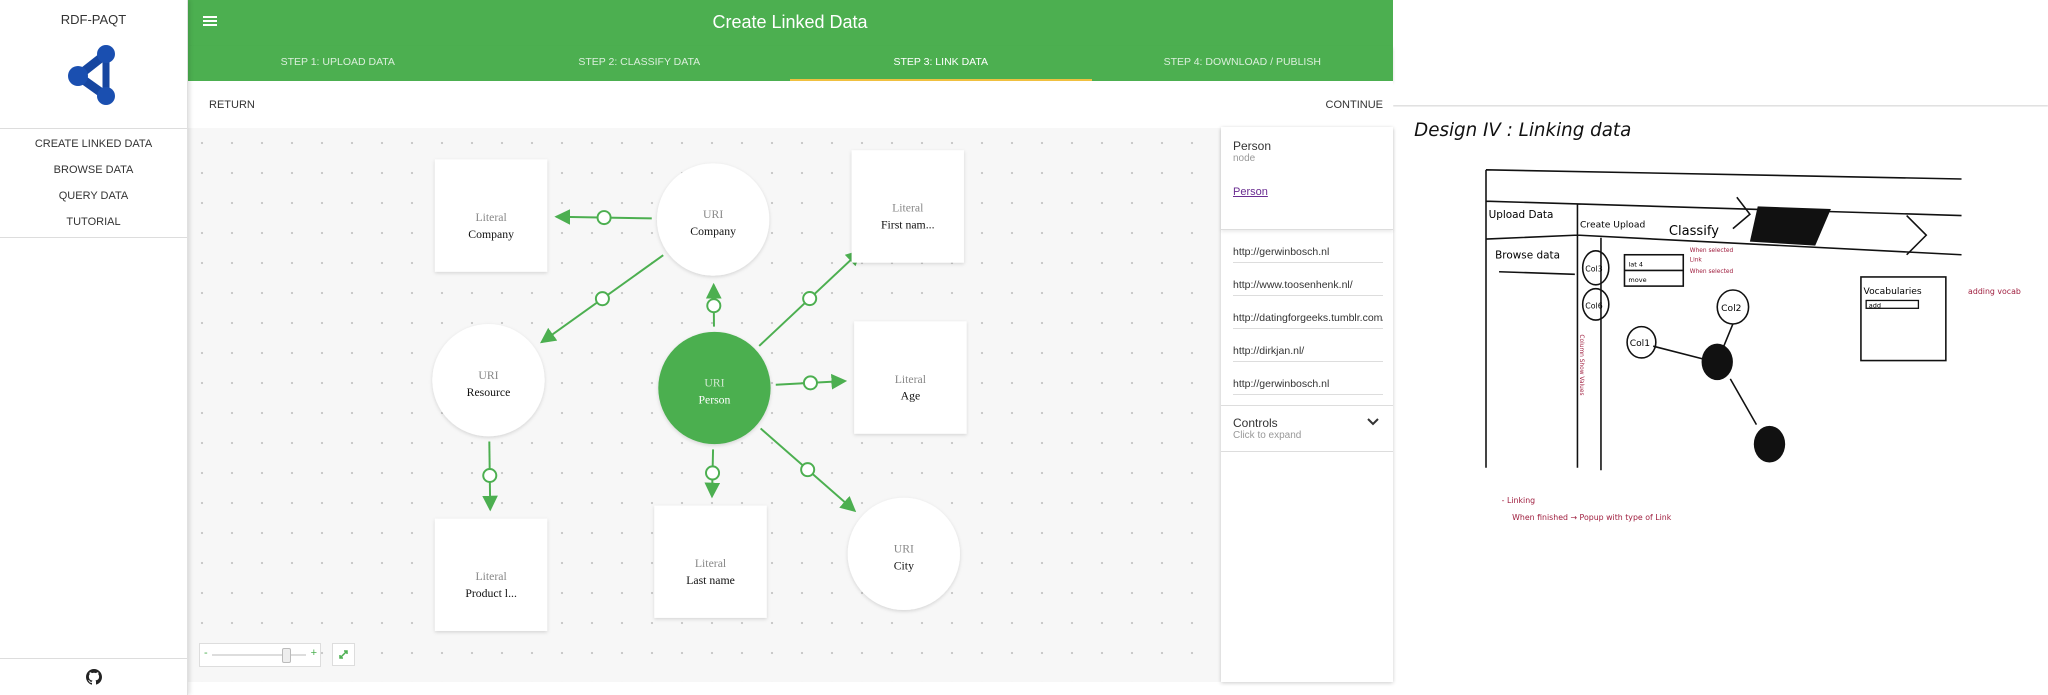 The image size is (2048, 695). Describe the element at coordinates (1308, 345) in the screenshot. I see `url-item: http://dirkjan.nl/` at that location.